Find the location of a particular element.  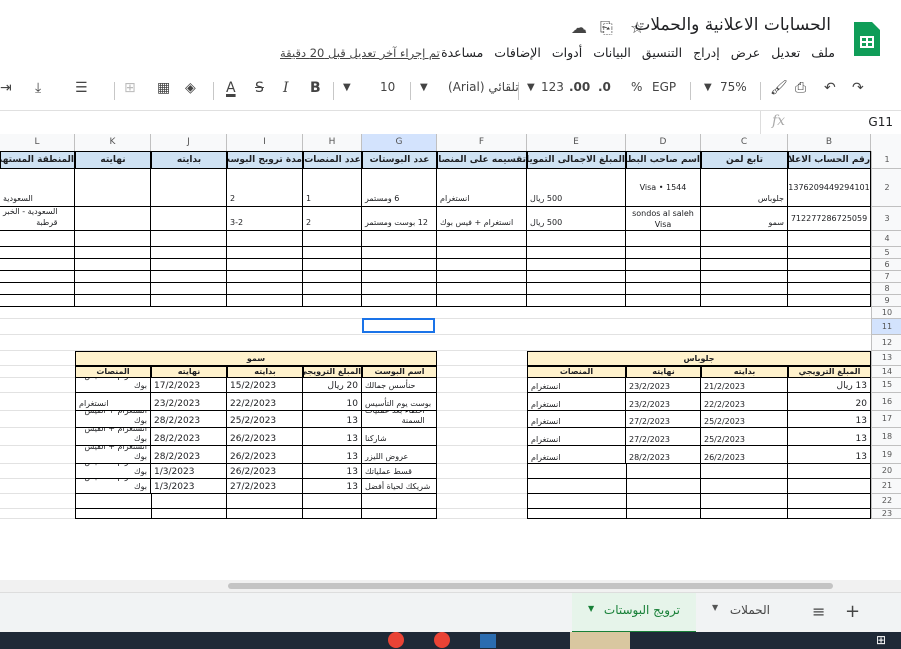

row-header: 7 is located at coordinates (886, 277).